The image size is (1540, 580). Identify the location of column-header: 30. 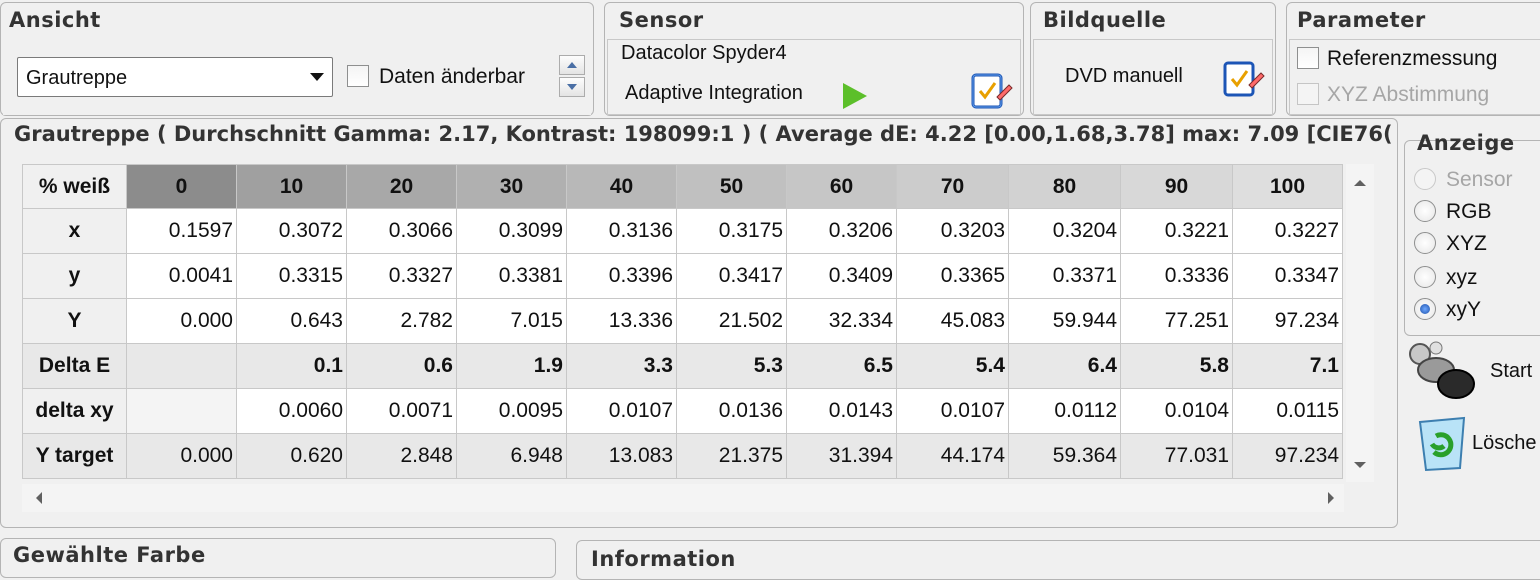
(511, 186).